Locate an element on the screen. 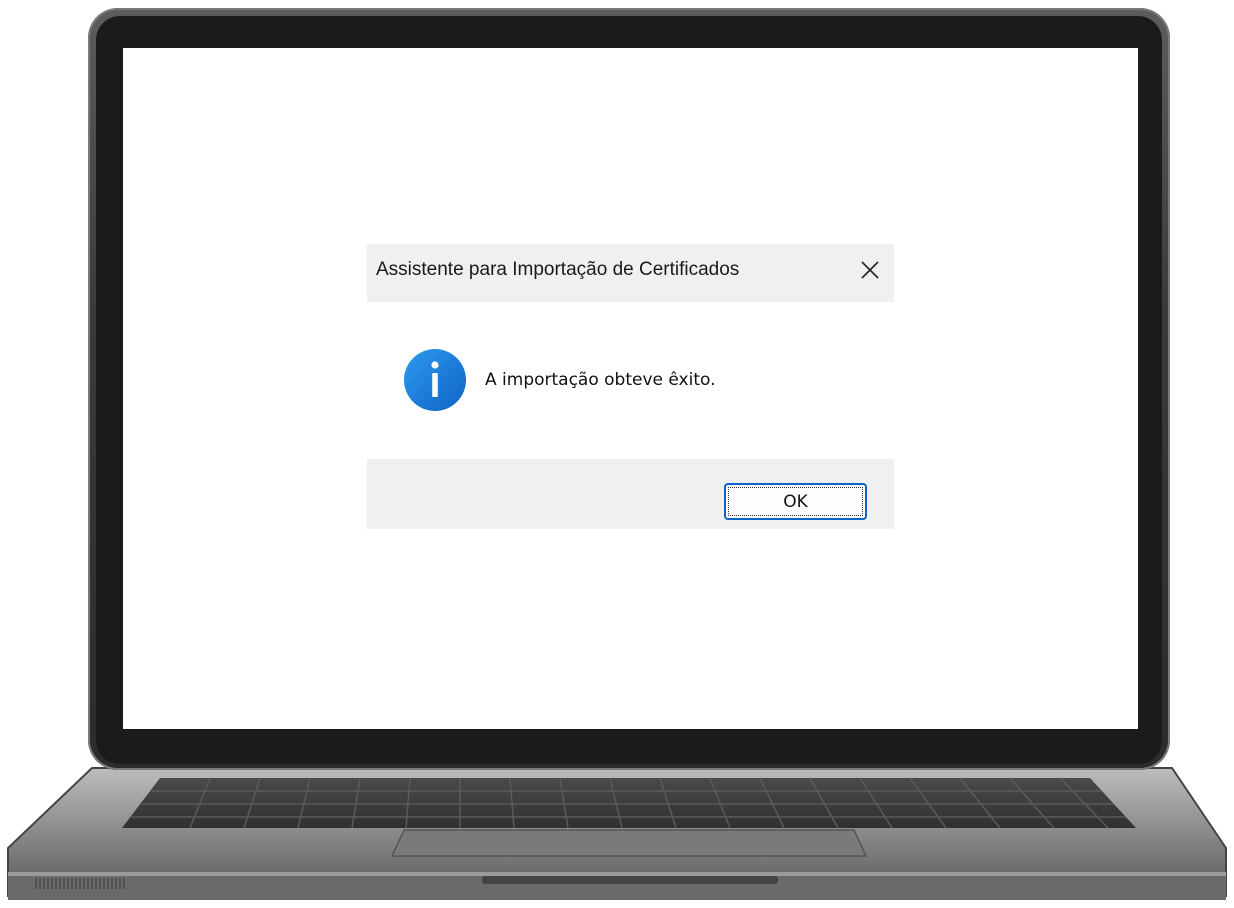 The image size is (1234, 908). close-icon is located at coordinates (870, 270).